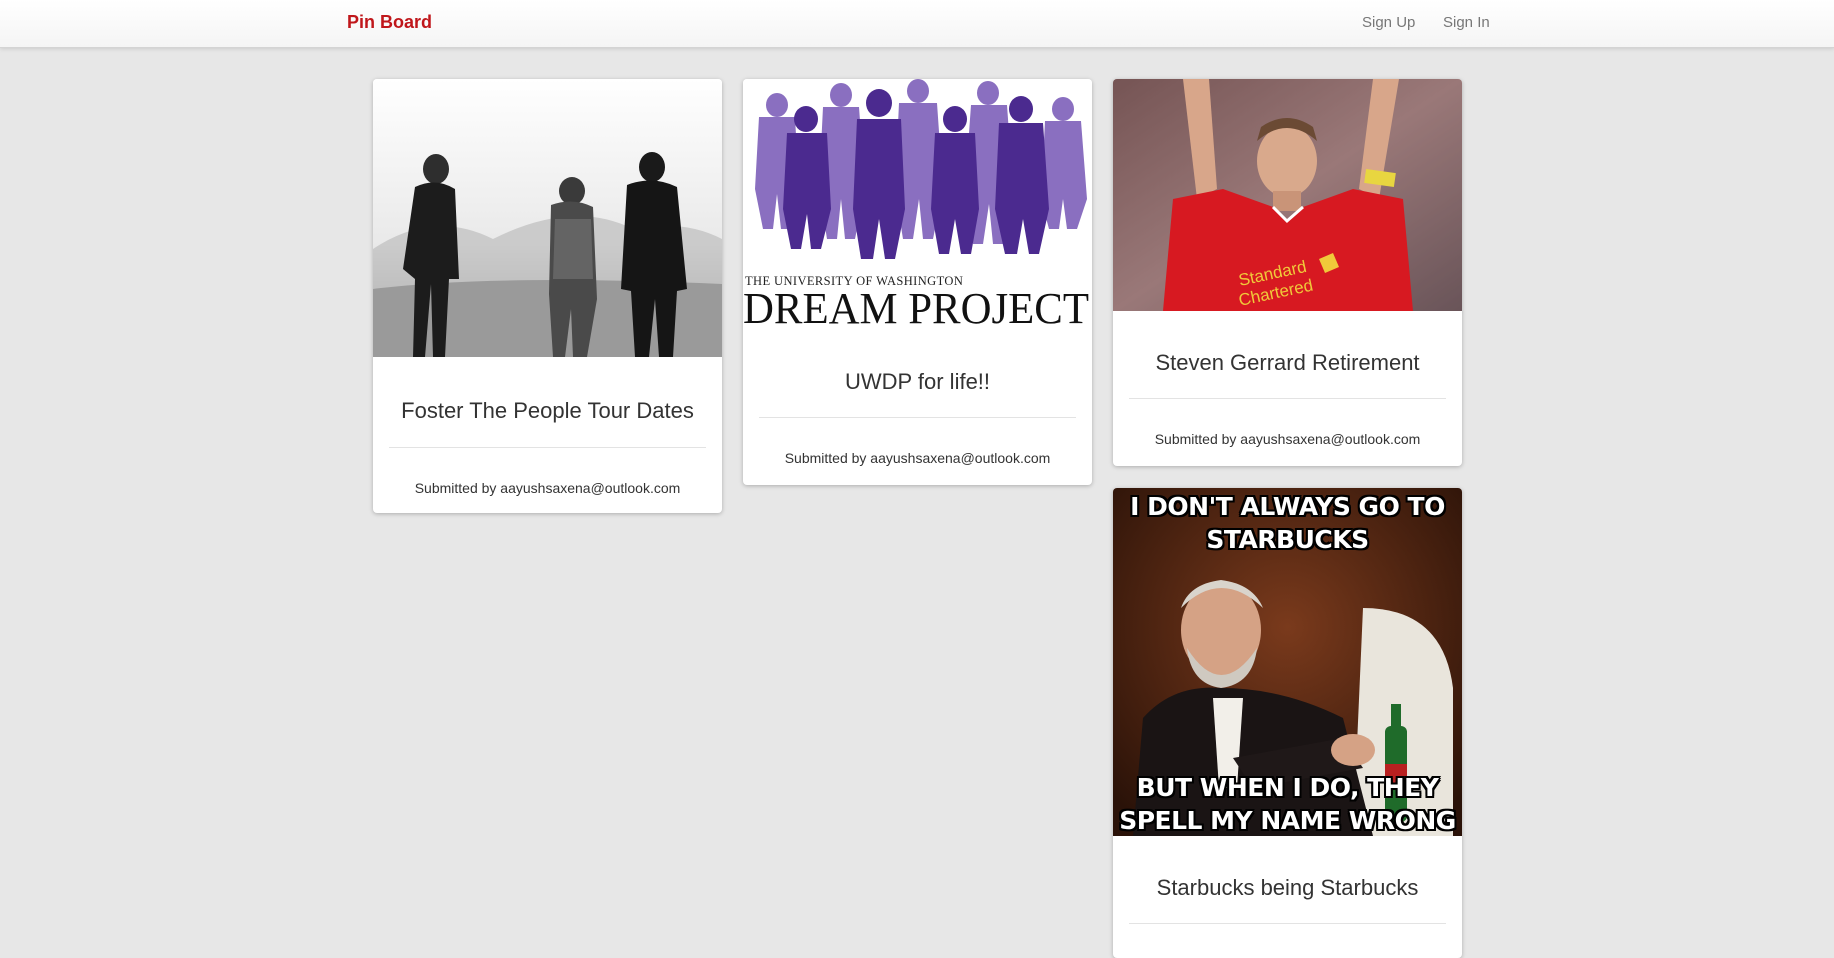 This screenshot has height=958, width=1834. Describe the element at coordinates (547, 218) in the screenshot. I see `band-photo` at that location.